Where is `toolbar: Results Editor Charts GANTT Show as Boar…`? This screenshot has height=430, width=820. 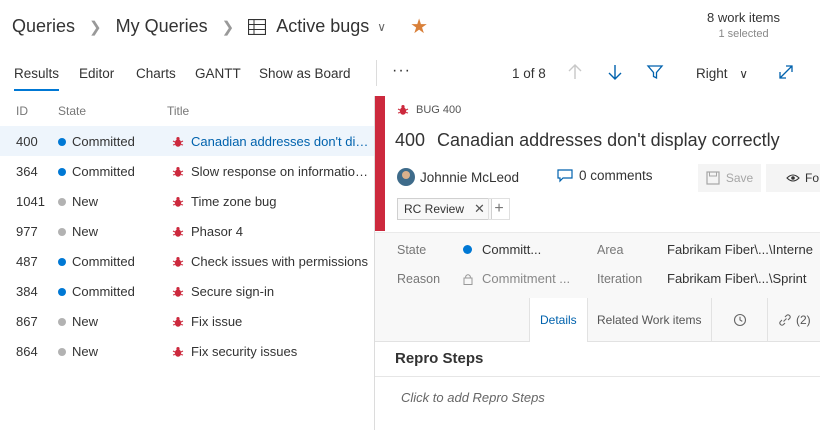
toolbar: Results Editor Charts GANTT Show as Boar… is located at coordinates (410, 75).